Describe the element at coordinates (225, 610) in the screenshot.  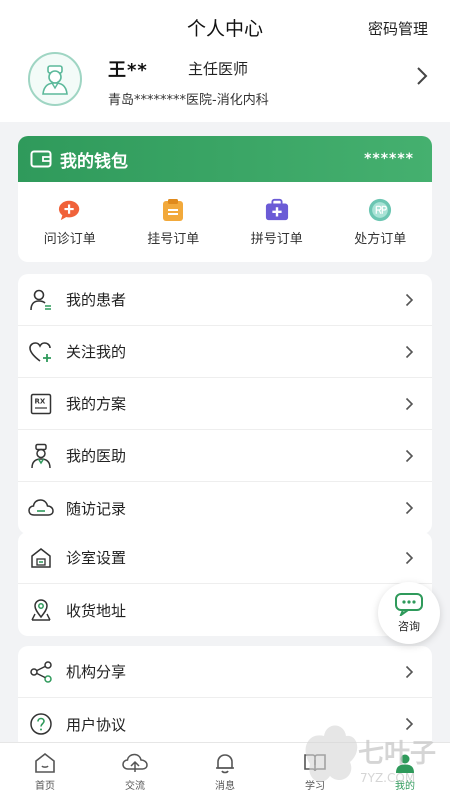
I see `menu-item-shipping-address: 收货地址` at that location.